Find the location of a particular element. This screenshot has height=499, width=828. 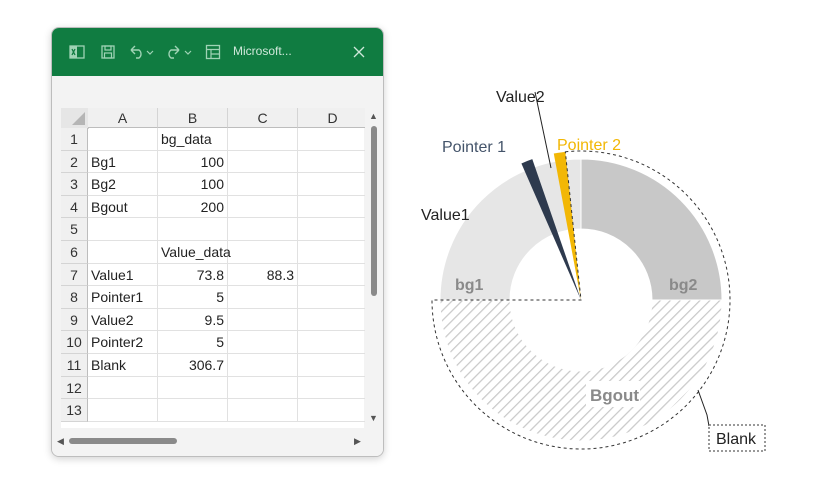

grid-cell: Value1 is located at coordinates (123, 275).